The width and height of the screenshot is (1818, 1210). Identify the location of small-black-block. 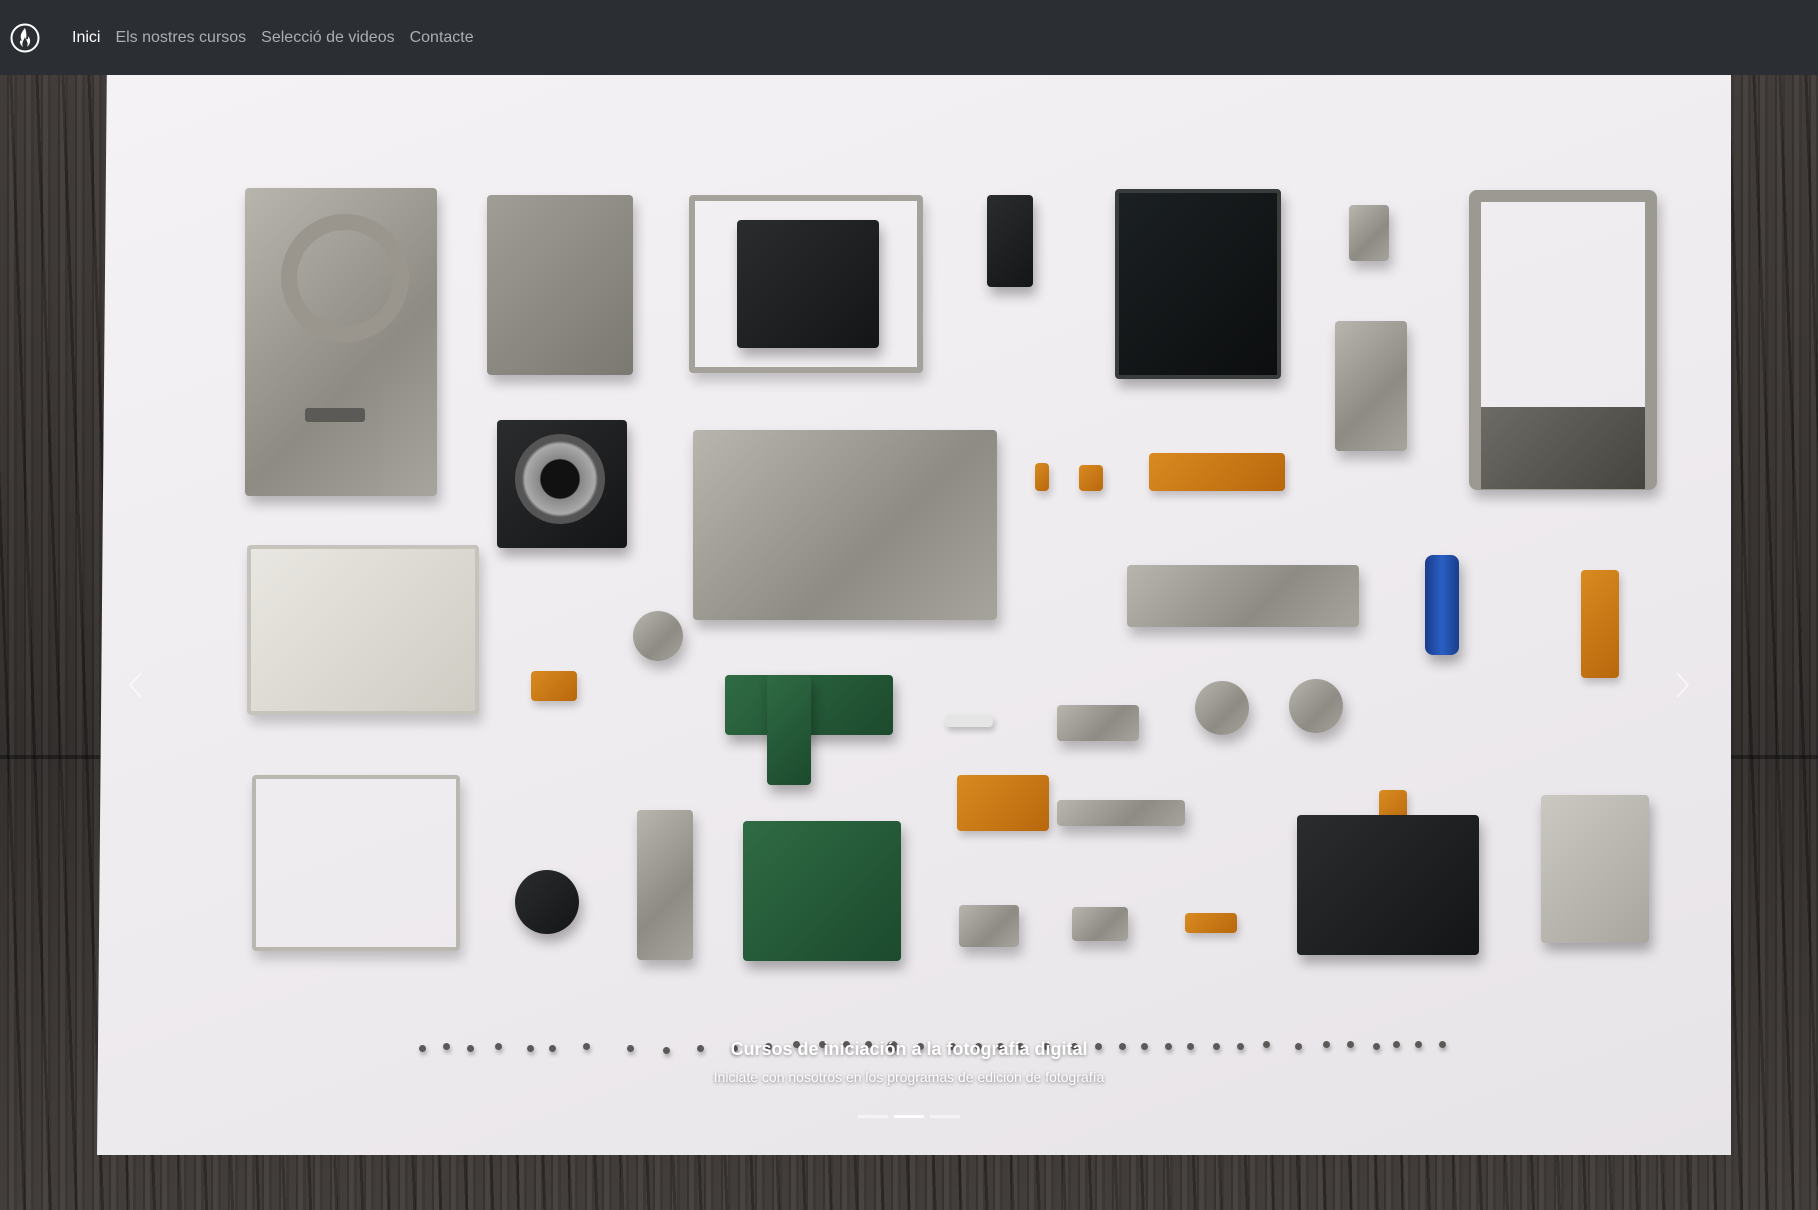
(1010, 241).